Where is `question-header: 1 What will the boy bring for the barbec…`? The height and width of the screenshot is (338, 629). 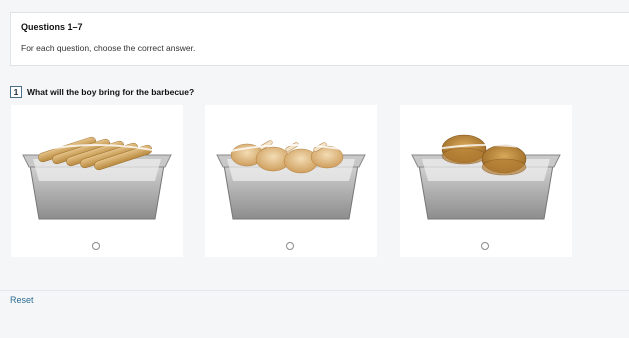 question-header: 1 What will the boy bring for the barbec… is located at coordinates (102, 92).